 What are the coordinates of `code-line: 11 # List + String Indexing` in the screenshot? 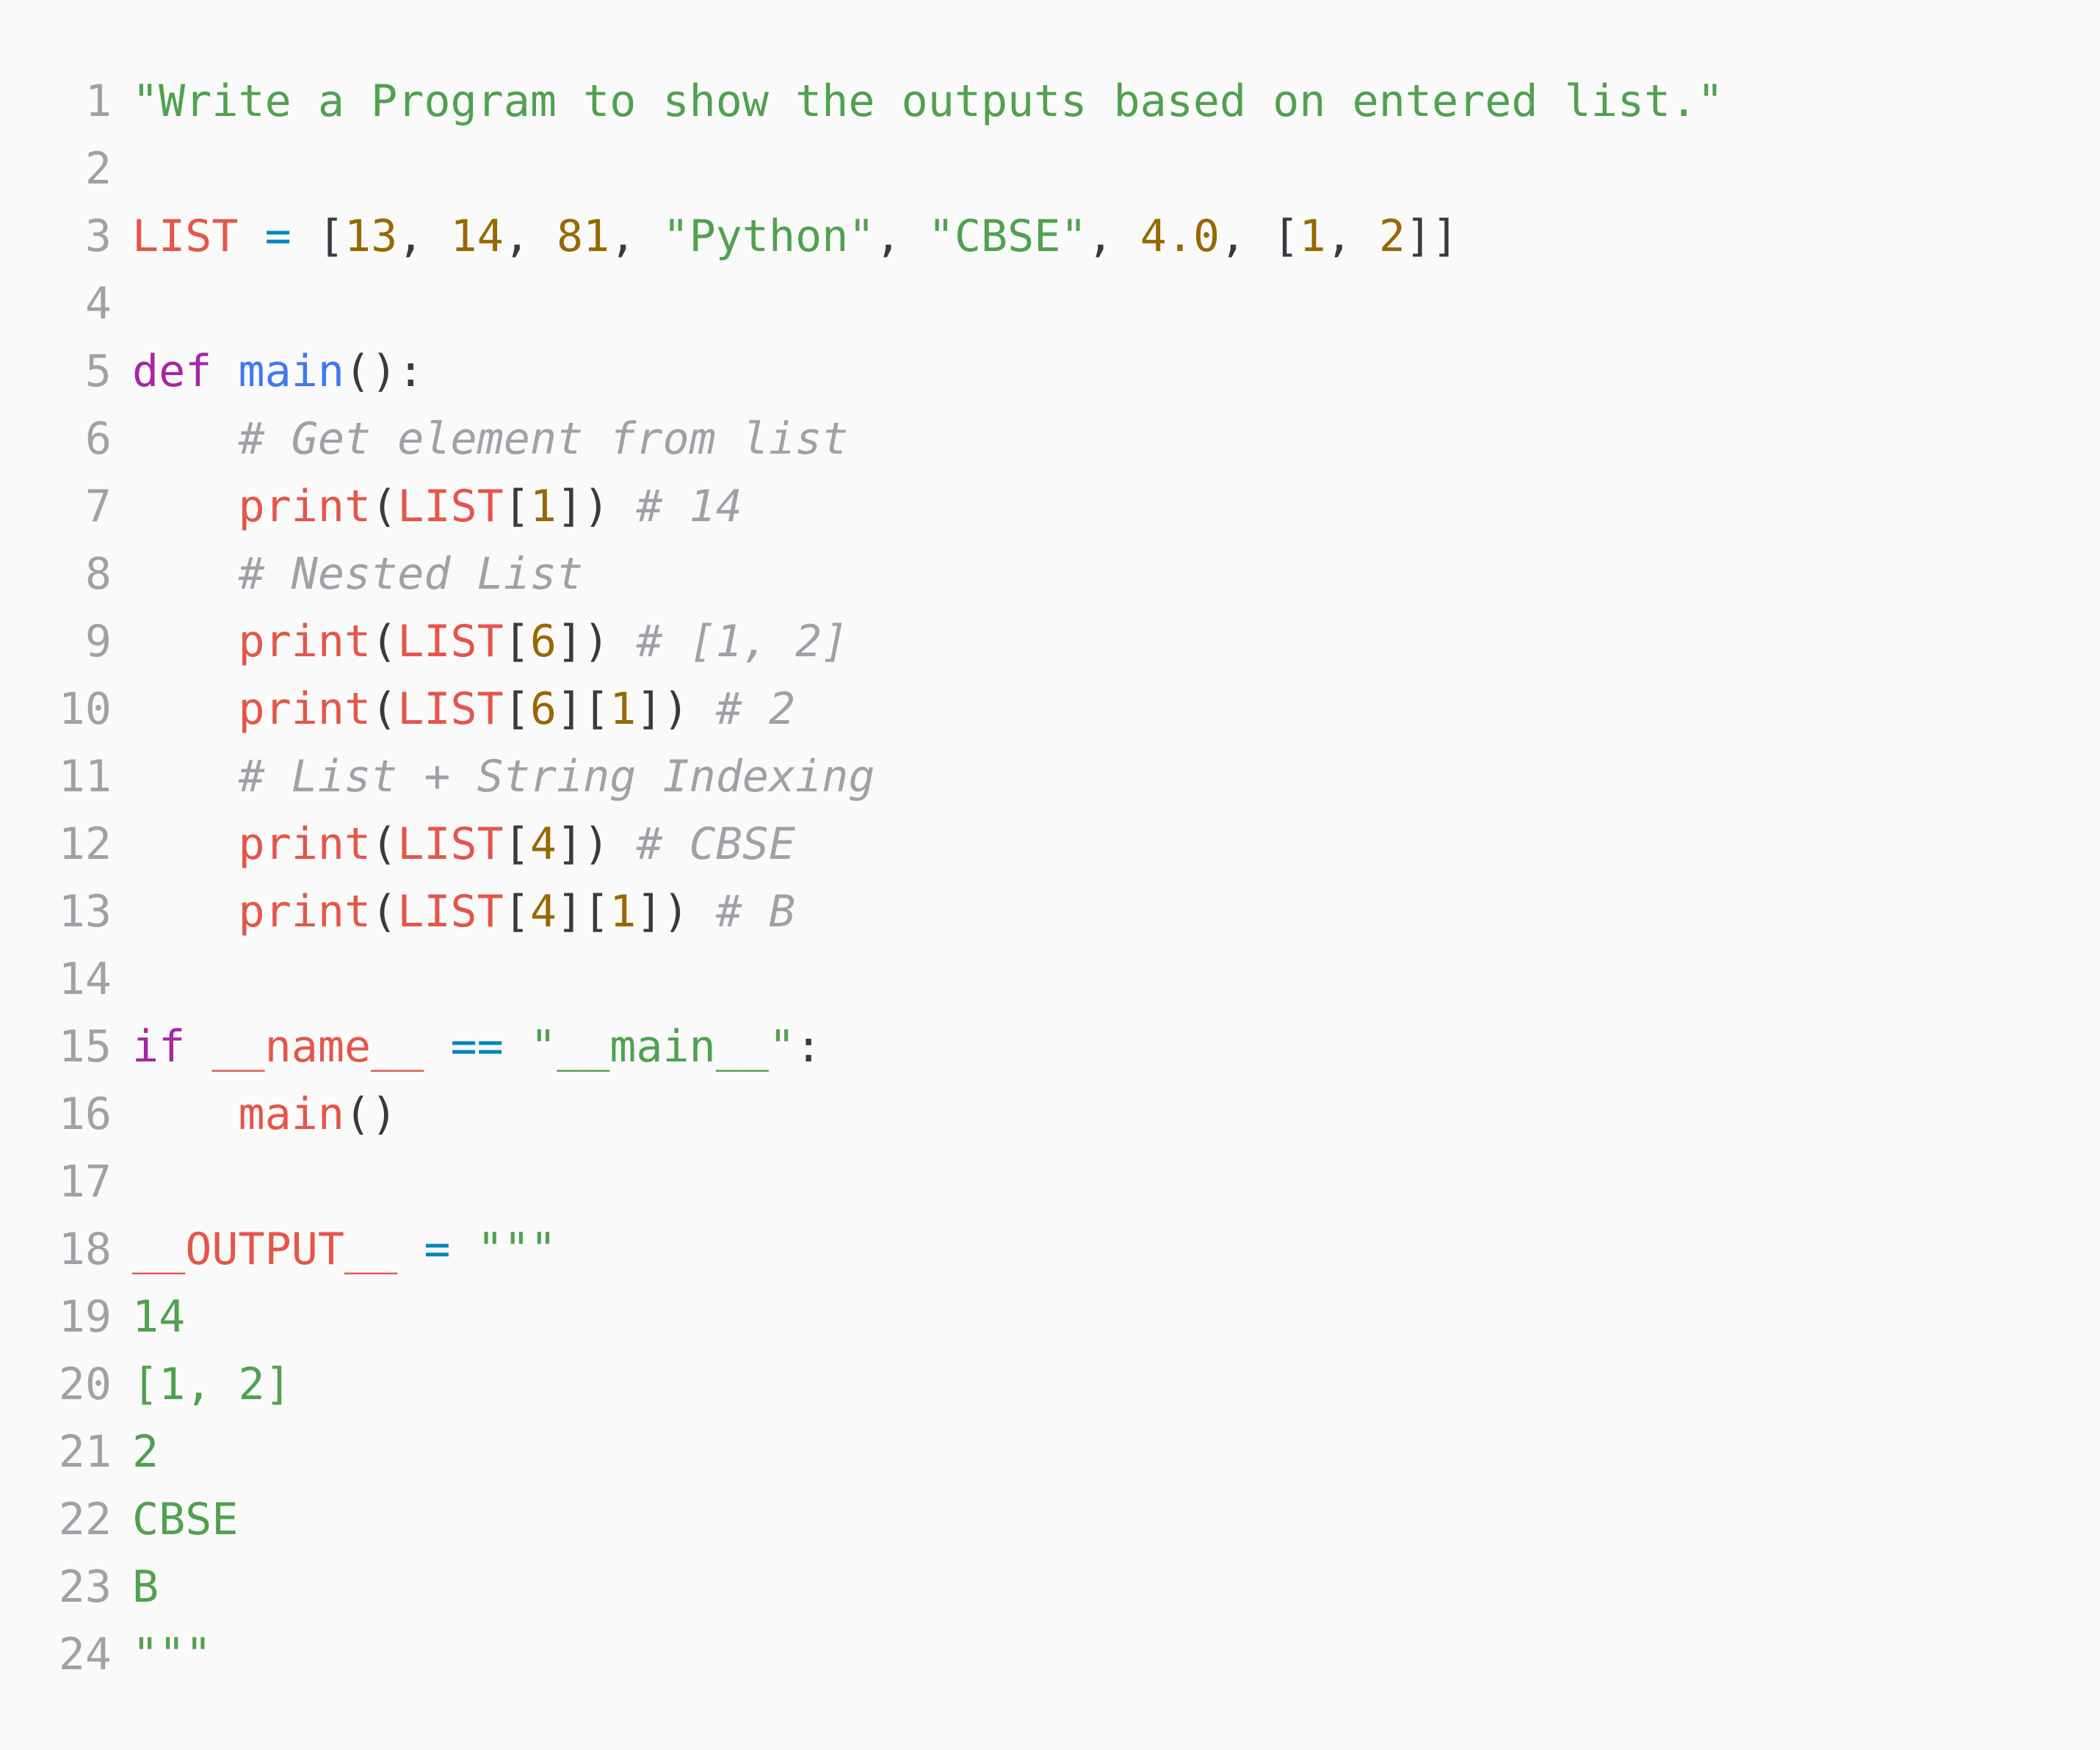 It's located at (1050, 776).